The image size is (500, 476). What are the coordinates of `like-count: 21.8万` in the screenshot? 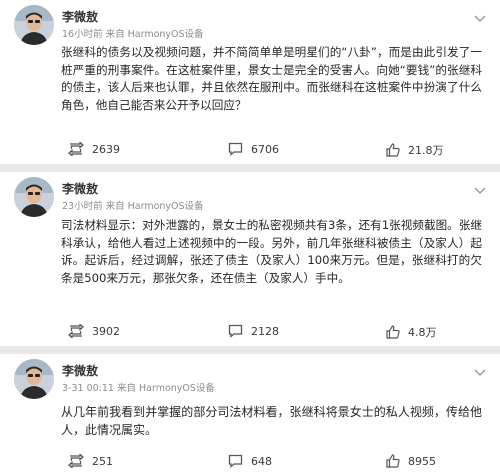 It's located at (426, 150).